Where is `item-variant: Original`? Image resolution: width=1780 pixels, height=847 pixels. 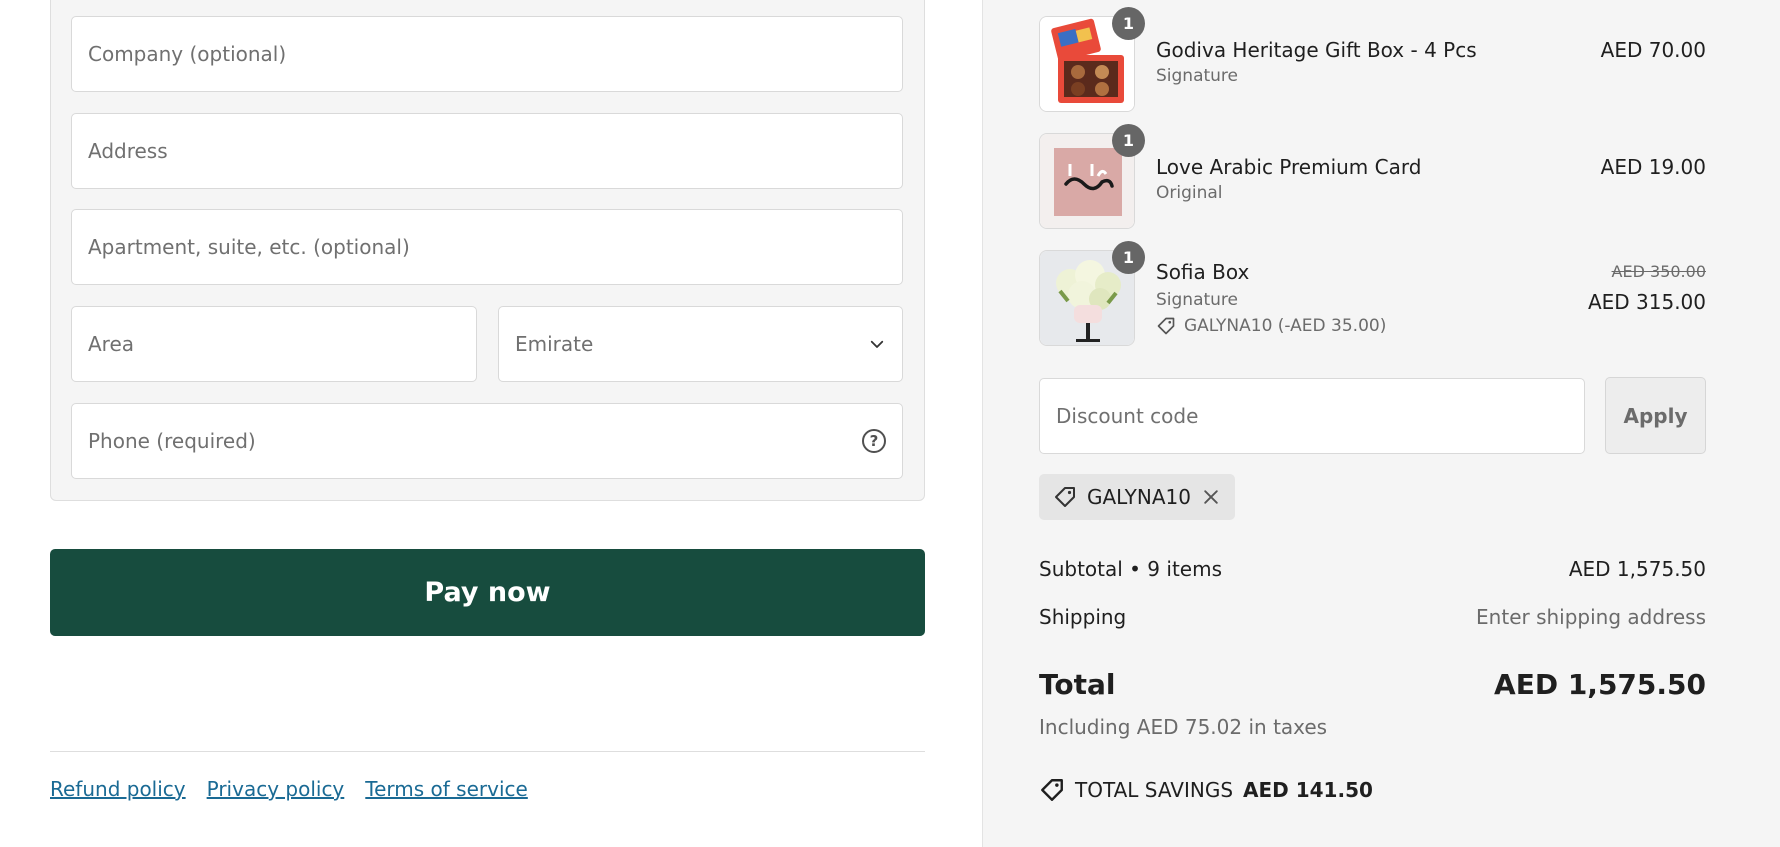
item-variant: Original is located at coordinates (1189, 193).